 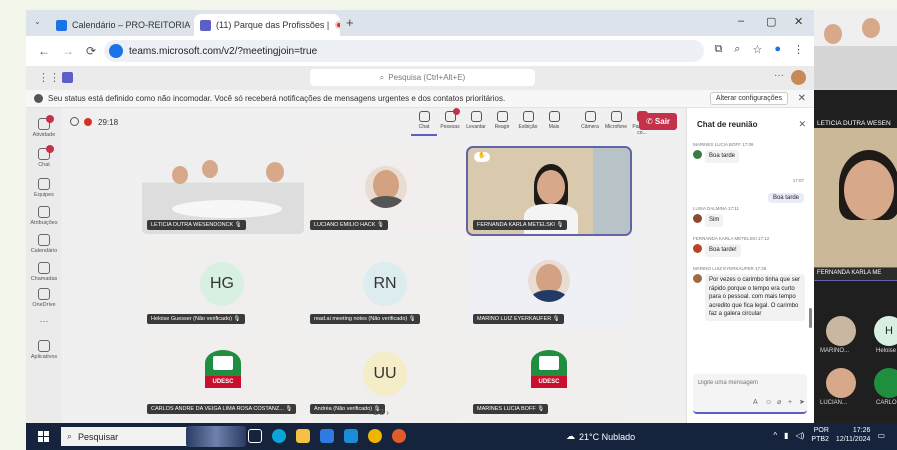 I want to click on video-tile: ✋ FERNANDA KARLA METELSKI 🎙, so click(x=549, y=191).